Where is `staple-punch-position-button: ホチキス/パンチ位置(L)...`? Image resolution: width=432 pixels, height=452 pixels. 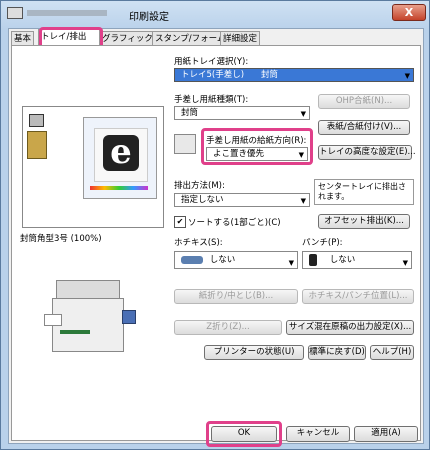 staple-punch-position-button: ホチキス/パンチ位置(L)... is located at coordinates (358, 296).